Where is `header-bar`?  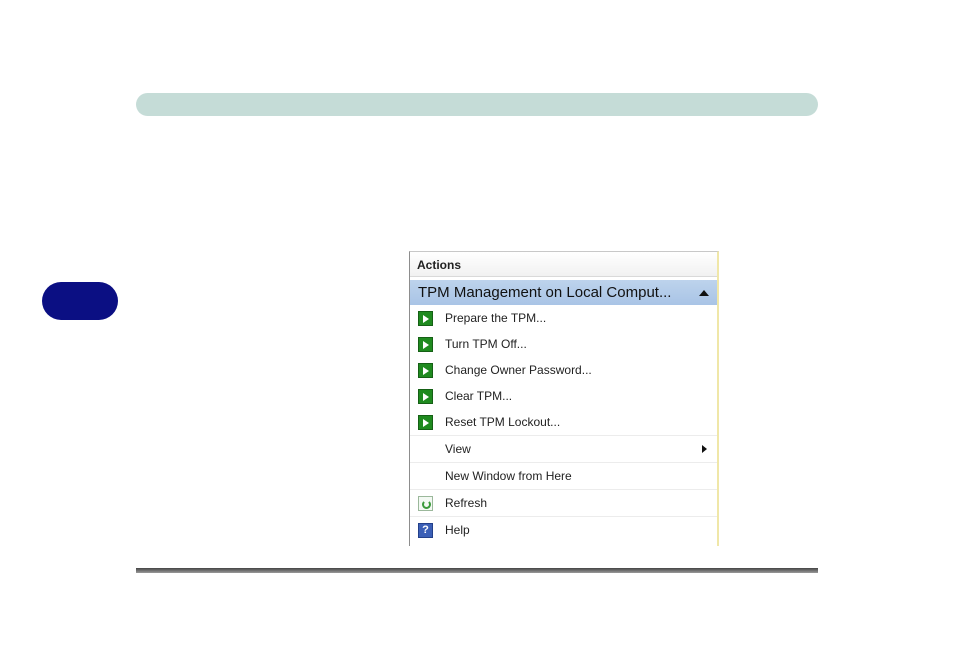 header-bar is located at coordinates (477, 104).